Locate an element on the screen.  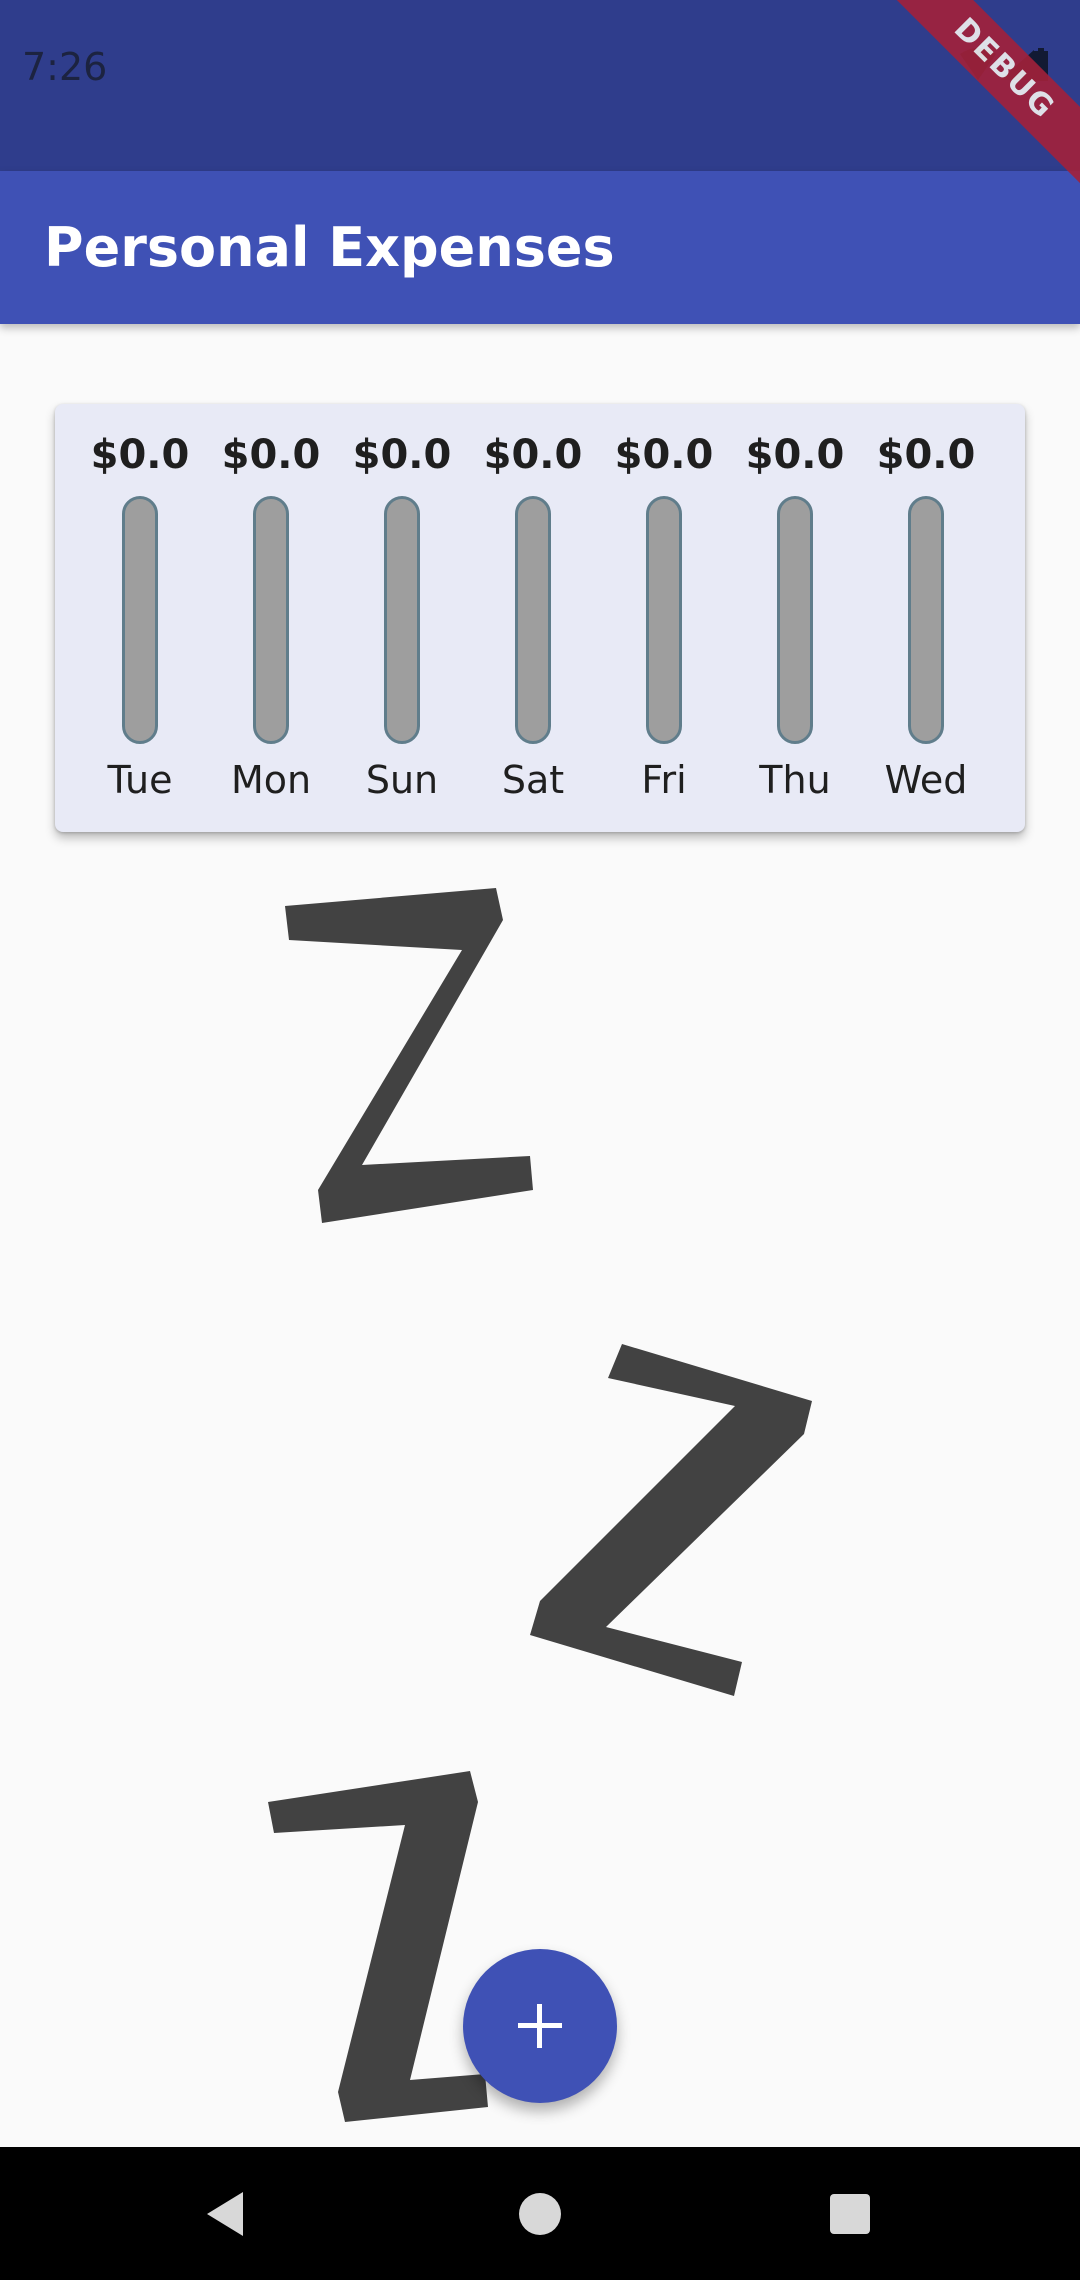
chart-bar-tue: $0.0 Tue is located at coordinates (140, 618).